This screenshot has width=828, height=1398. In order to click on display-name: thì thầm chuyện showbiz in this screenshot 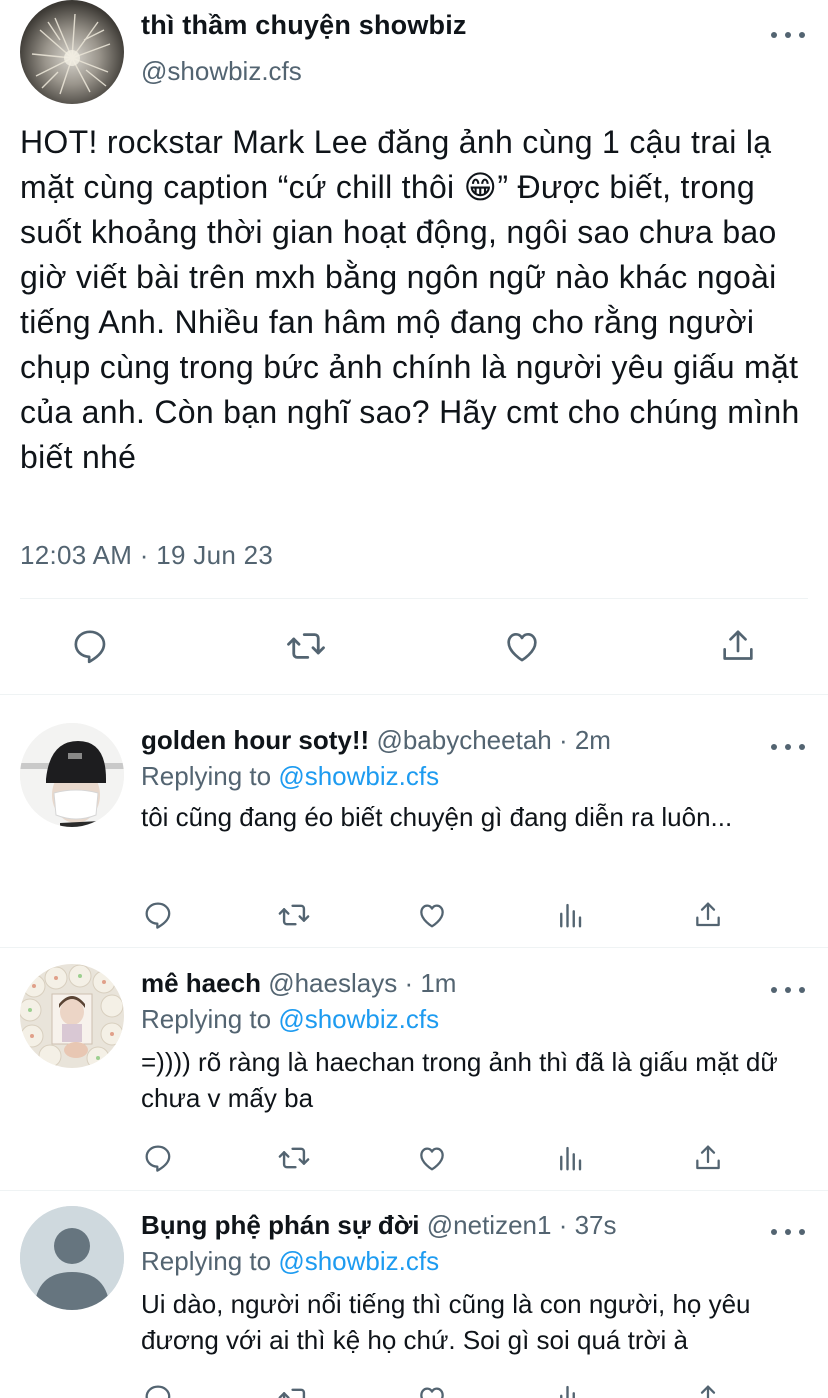, I will do `click(304, 25)`.